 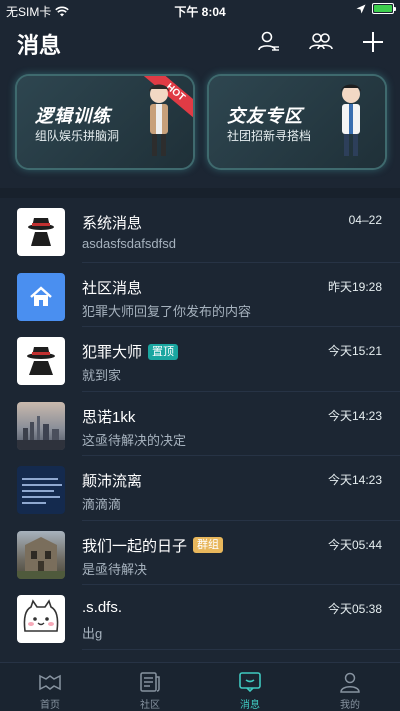 I want to click on message-preview: 就到家, so click(x=102, y=375).